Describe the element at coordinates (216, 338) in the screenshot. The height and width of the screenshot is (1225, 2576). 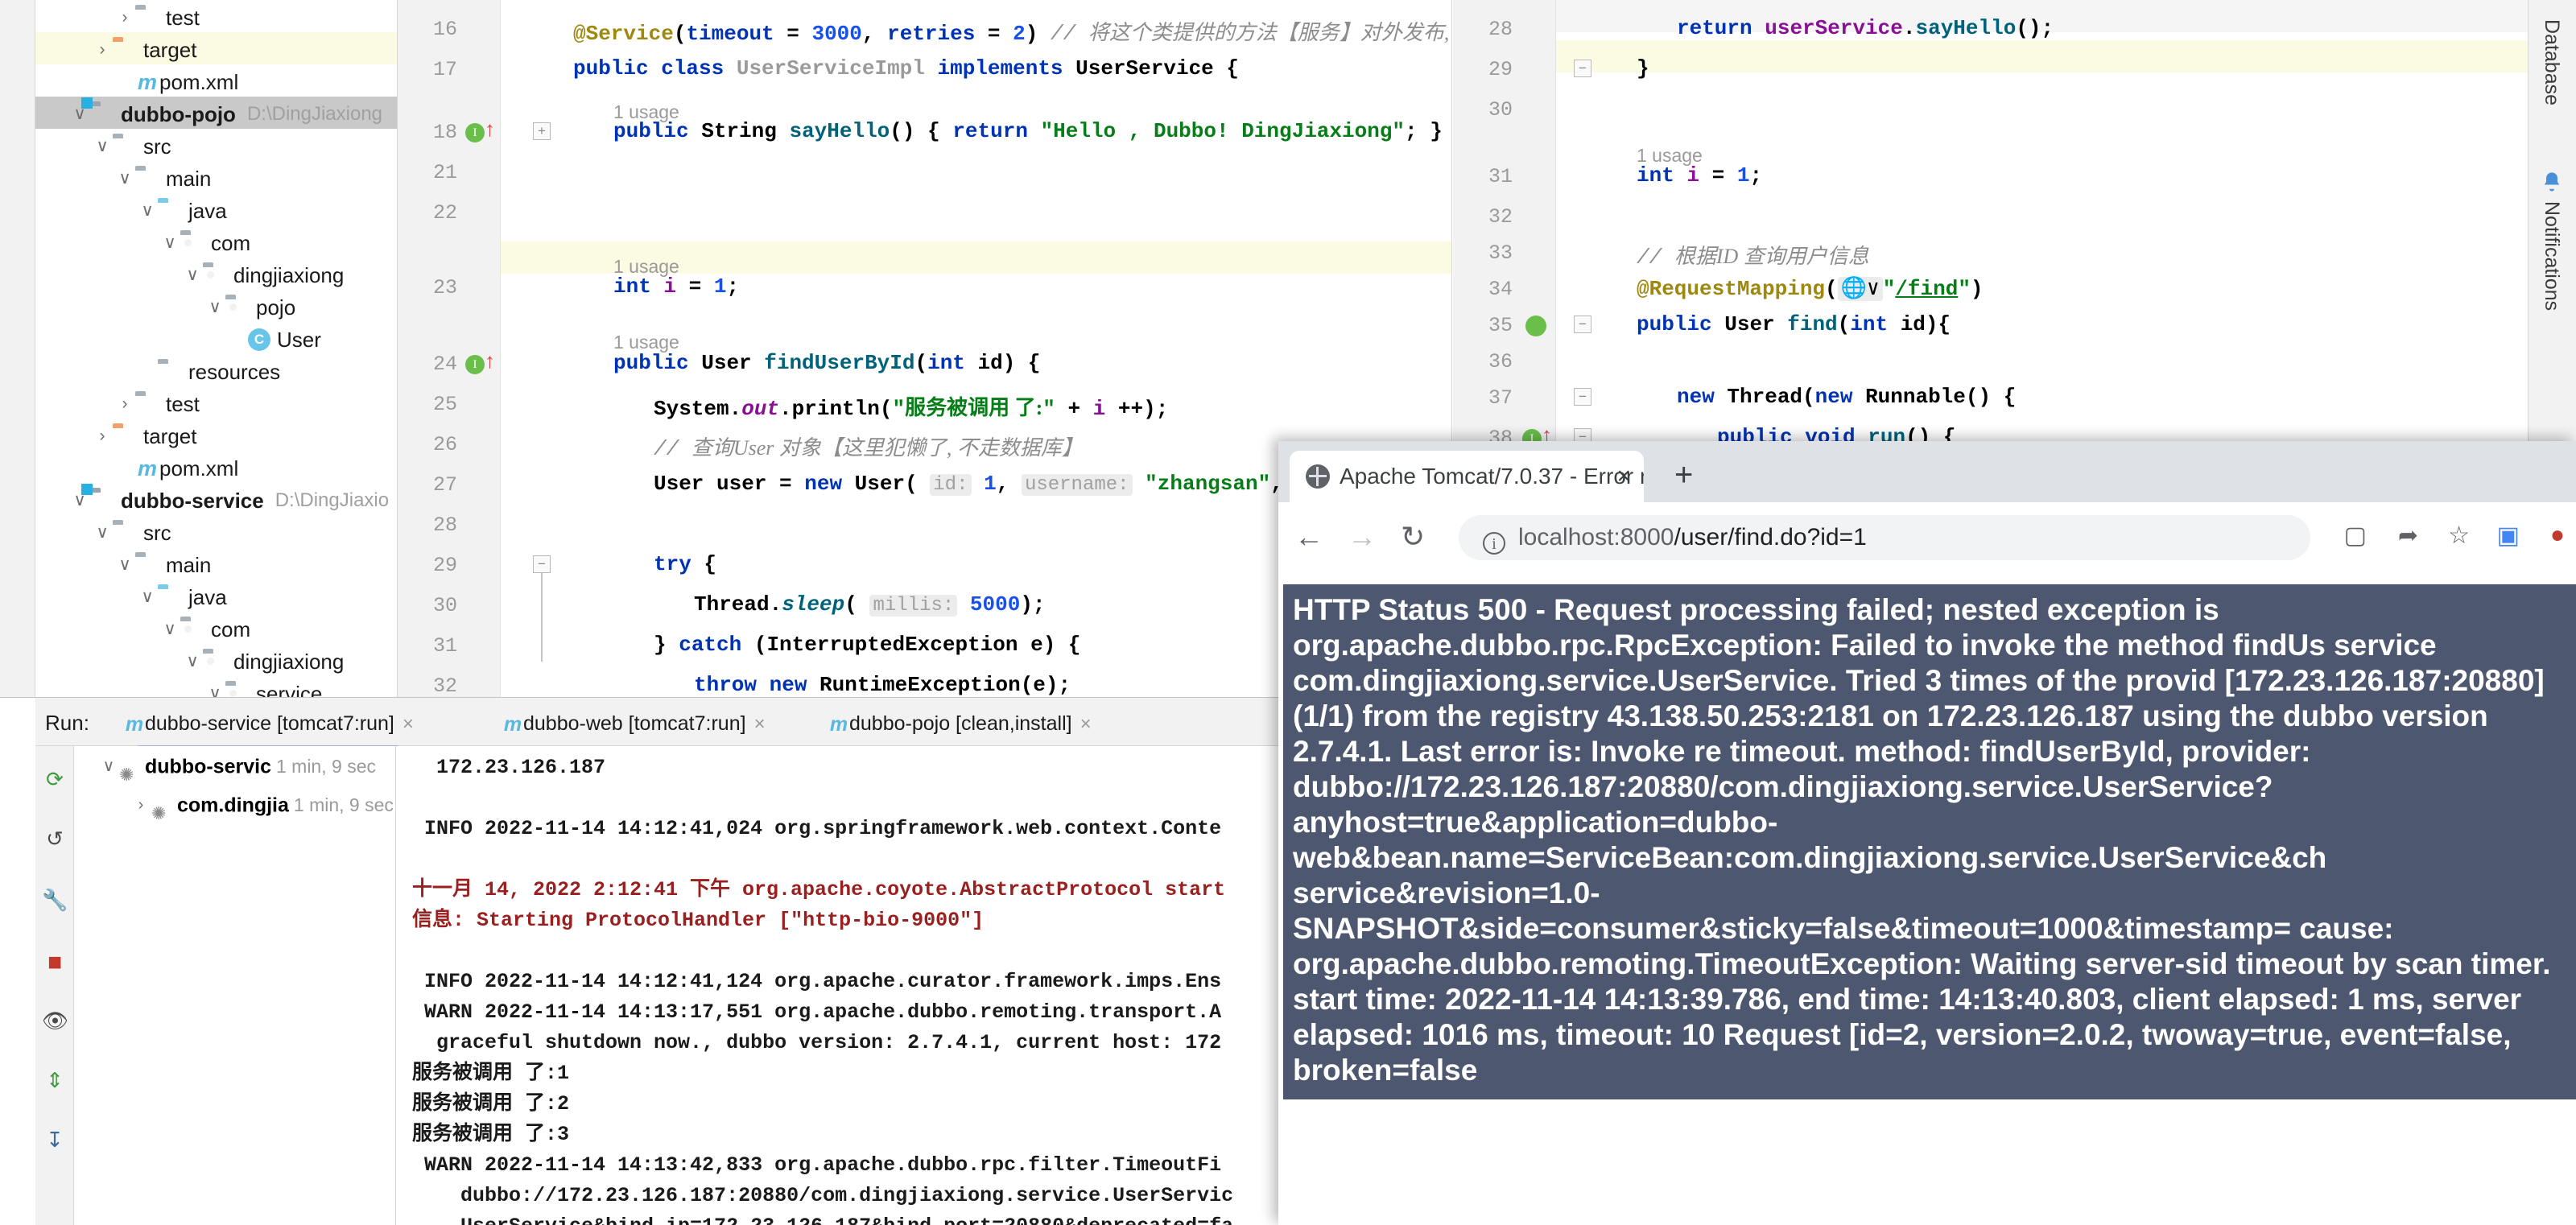
I see `tree-item-user: C User` at that location.